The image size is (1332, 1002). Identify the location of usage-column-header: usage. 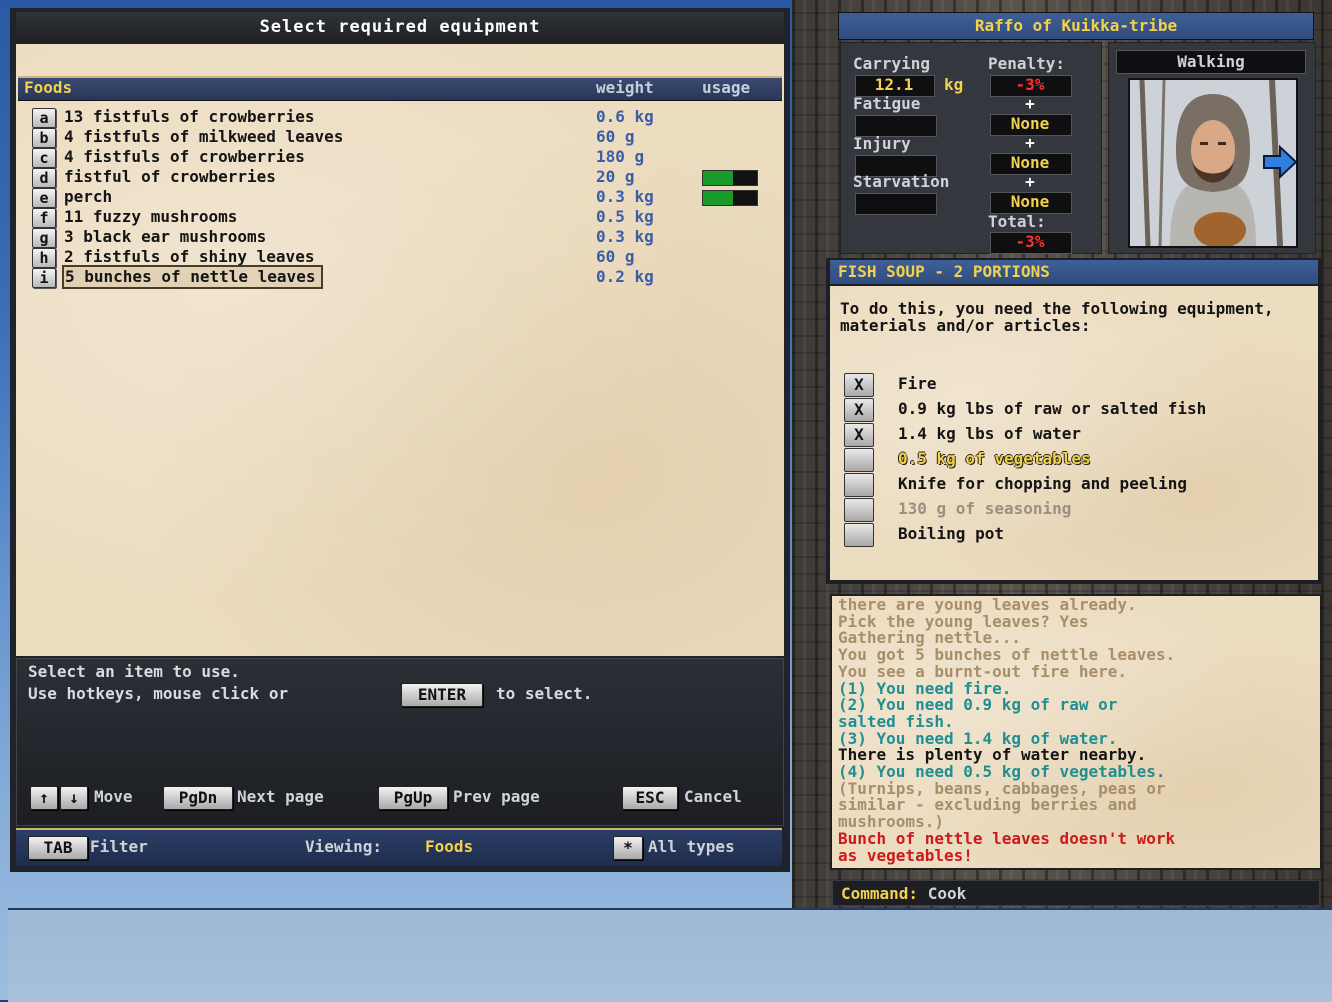
(726, 87).